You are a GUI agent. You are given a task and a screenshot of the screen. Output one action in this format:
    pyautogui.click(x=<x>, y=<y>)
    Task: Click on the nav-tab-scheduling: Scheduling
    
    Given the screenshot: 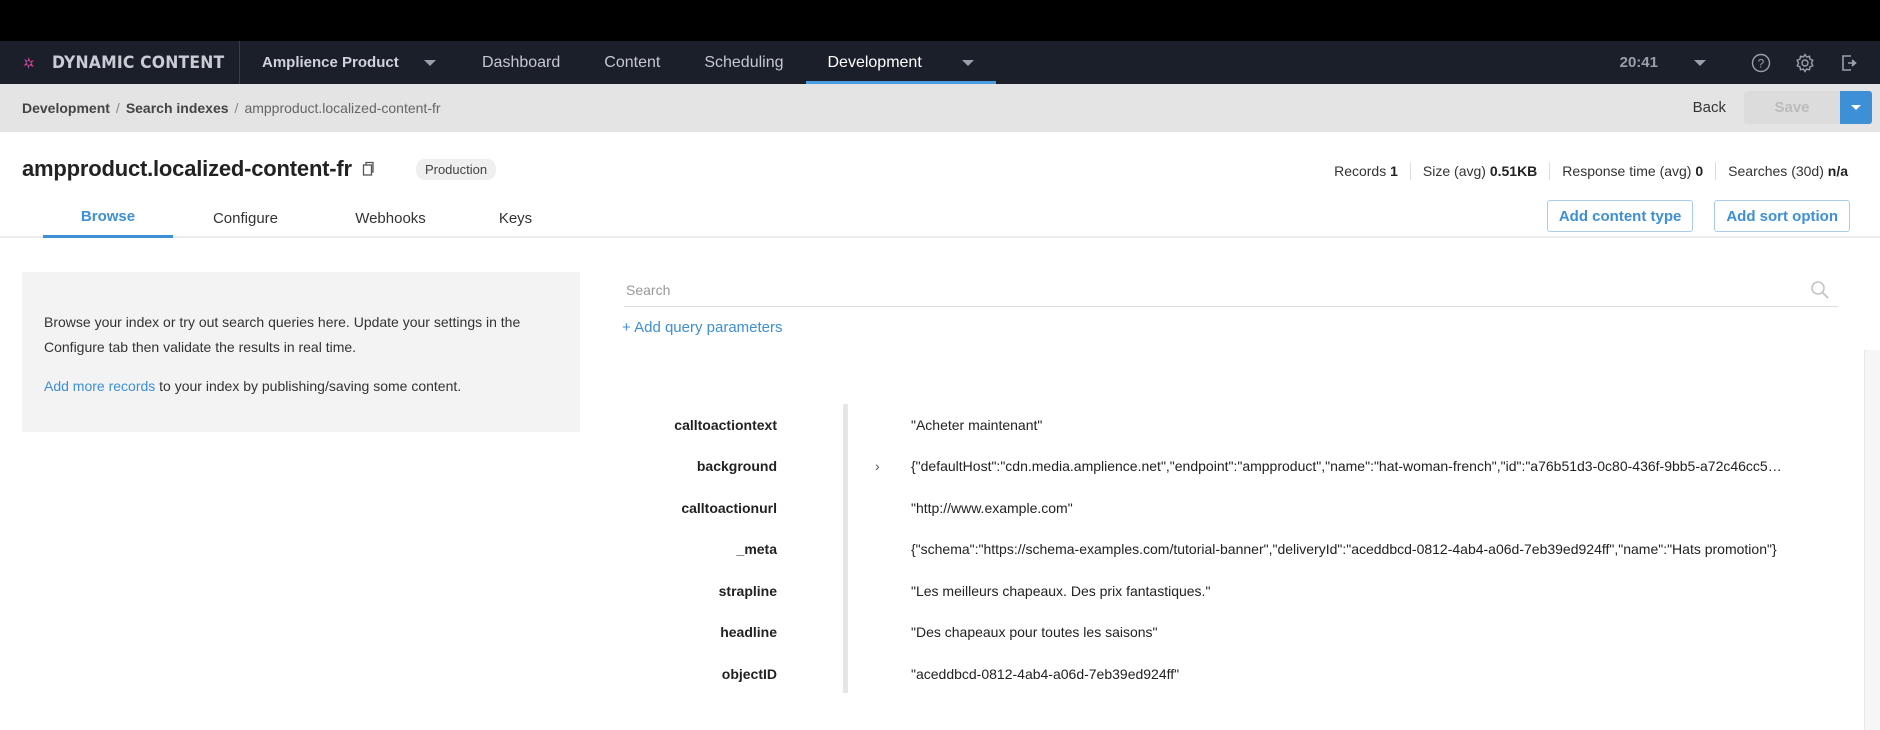 What is the action you would take?
    pyautogui.click(x=743, y=62)
    